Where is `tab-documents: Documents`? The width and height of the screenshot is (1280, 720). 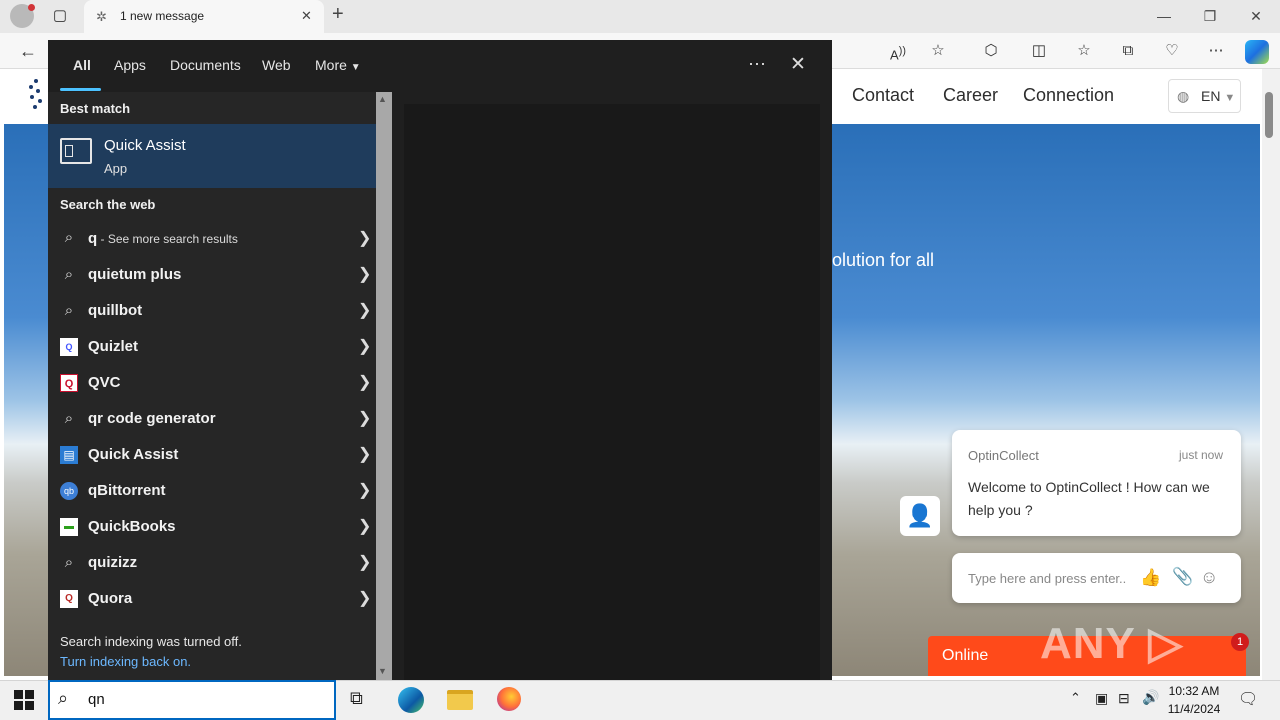 tab-documents: Documents is located at coordinates (205, 65).